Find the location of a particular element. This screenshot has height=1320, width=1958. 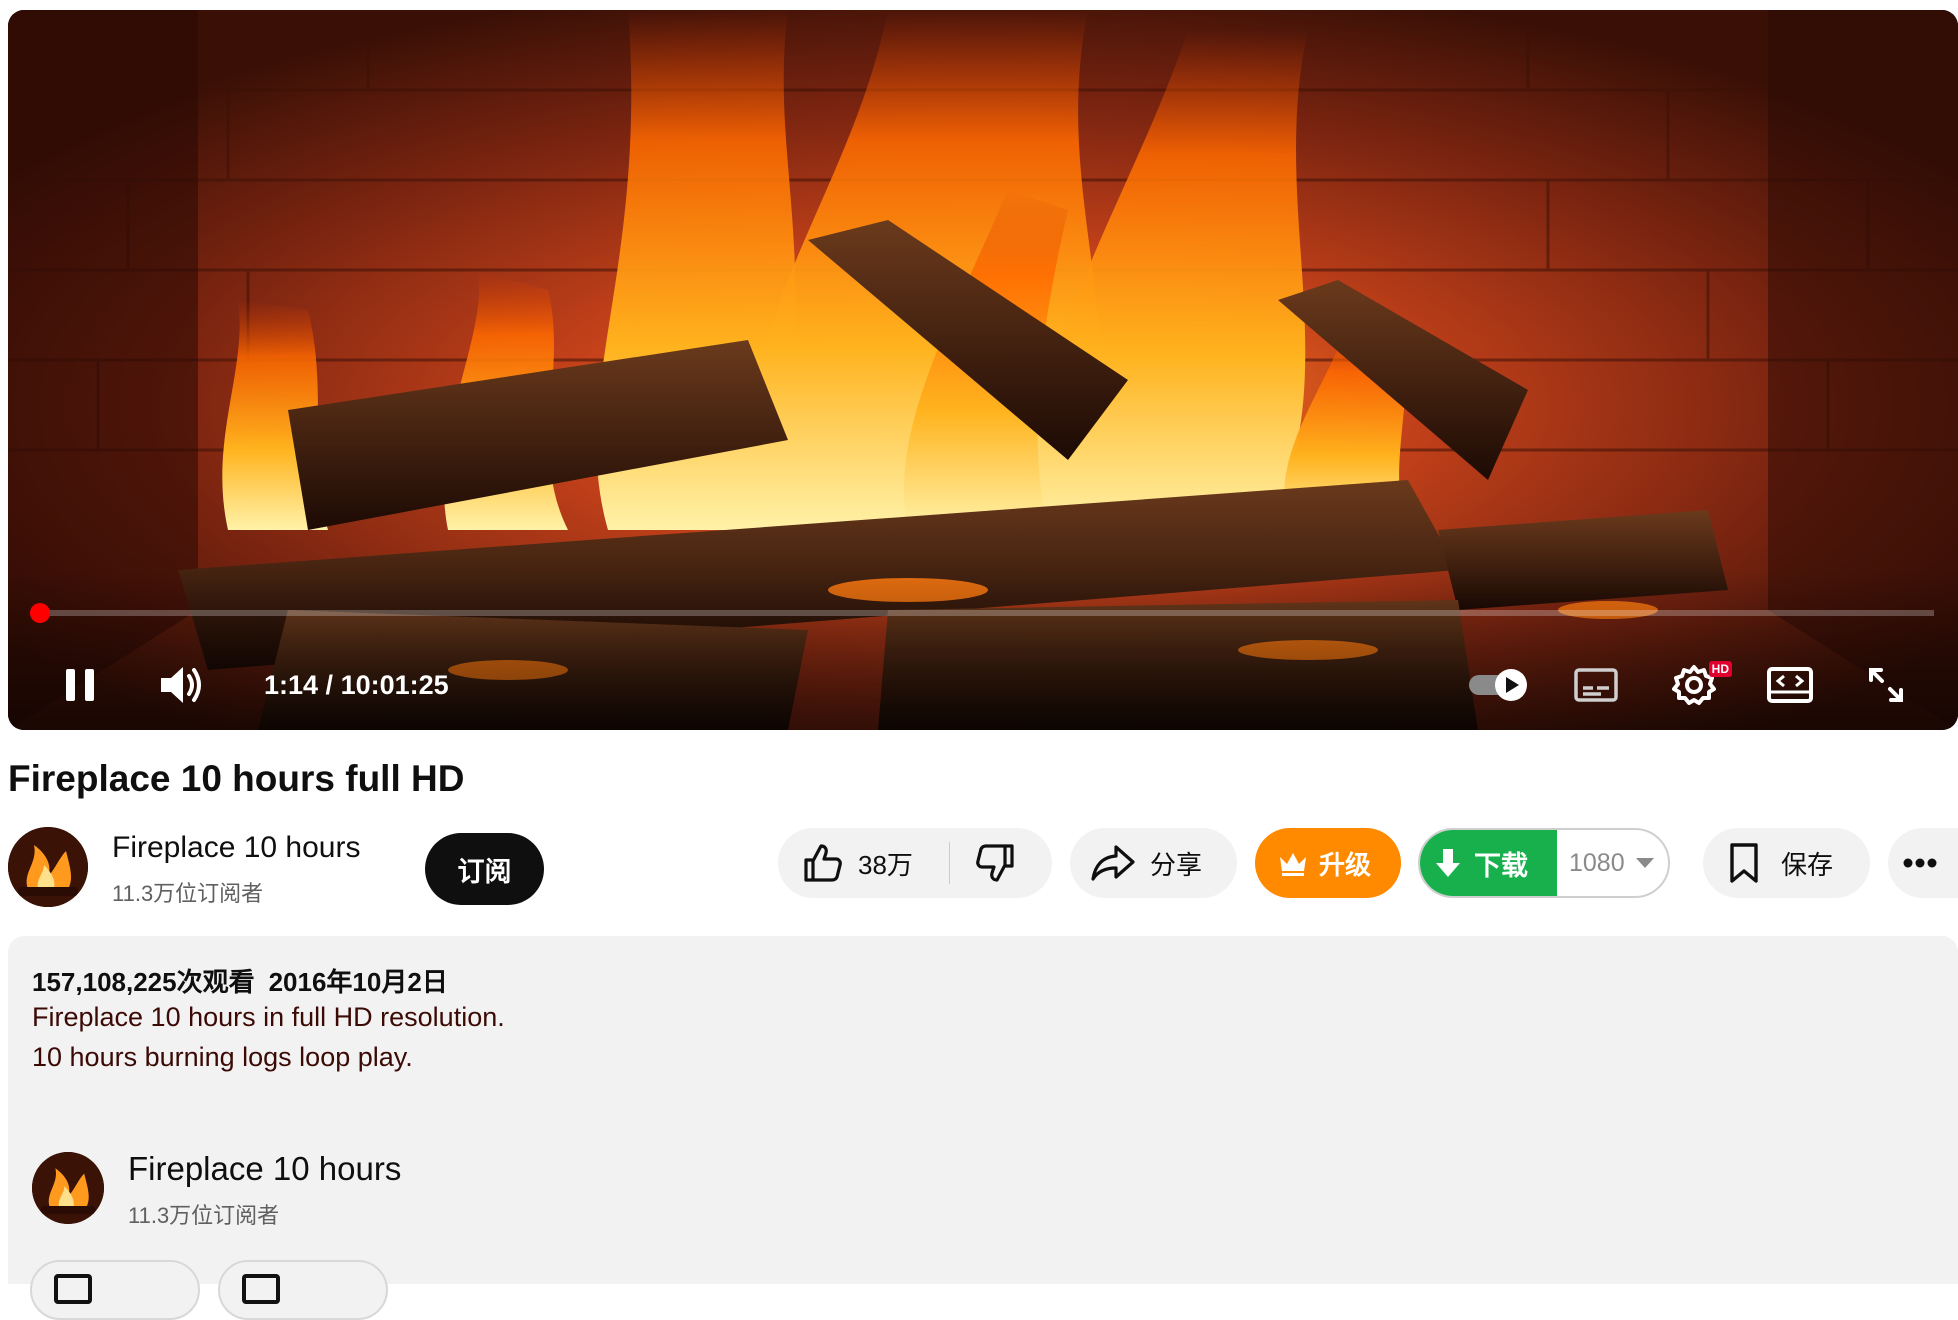

download-arrow-icon is located at coordinates (1448, 863).